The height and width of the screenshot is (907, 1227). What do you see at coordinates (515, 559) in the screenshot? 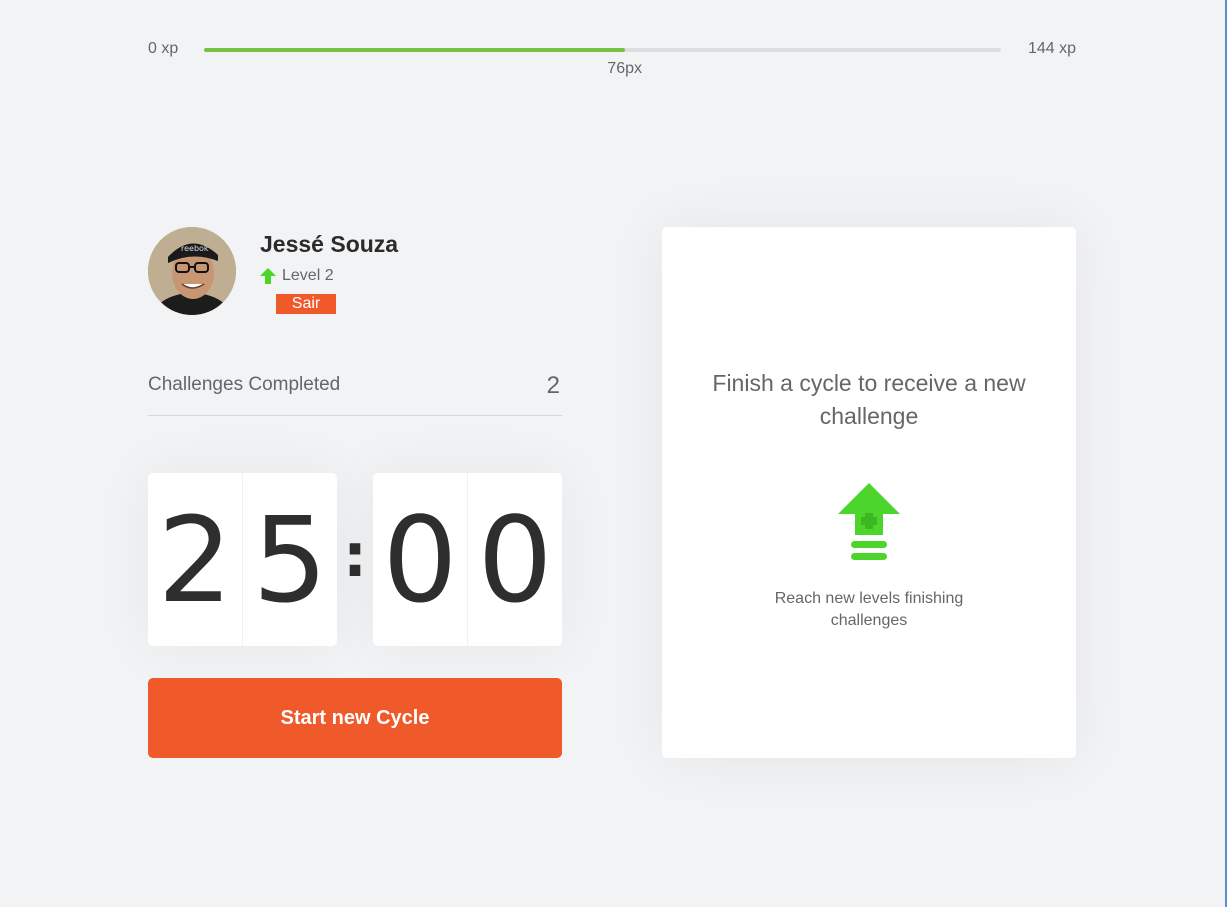
I see `second-digit-right: 0` at bounding box center [515, 559].